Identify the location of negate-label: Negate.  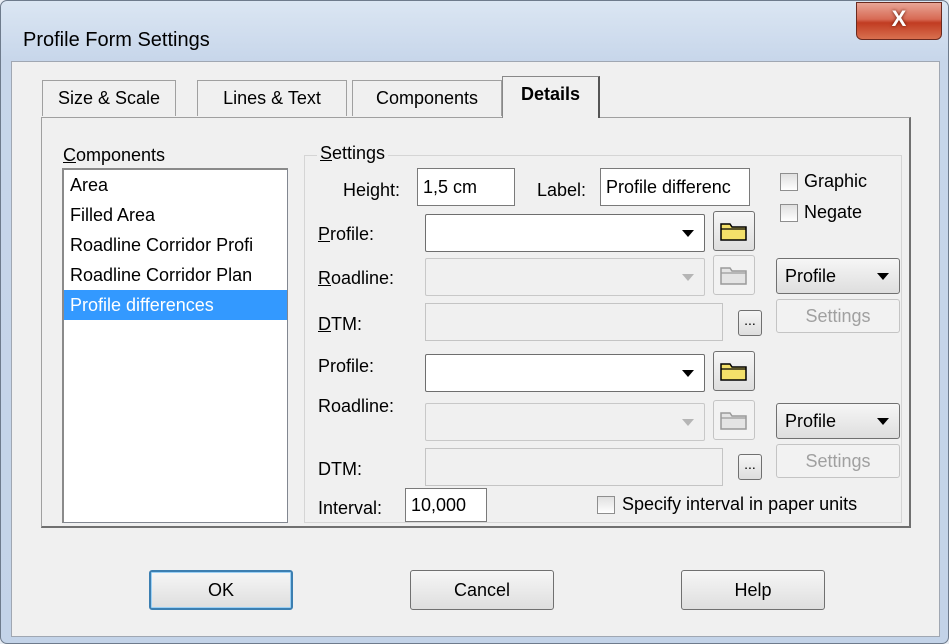
(833, 212).